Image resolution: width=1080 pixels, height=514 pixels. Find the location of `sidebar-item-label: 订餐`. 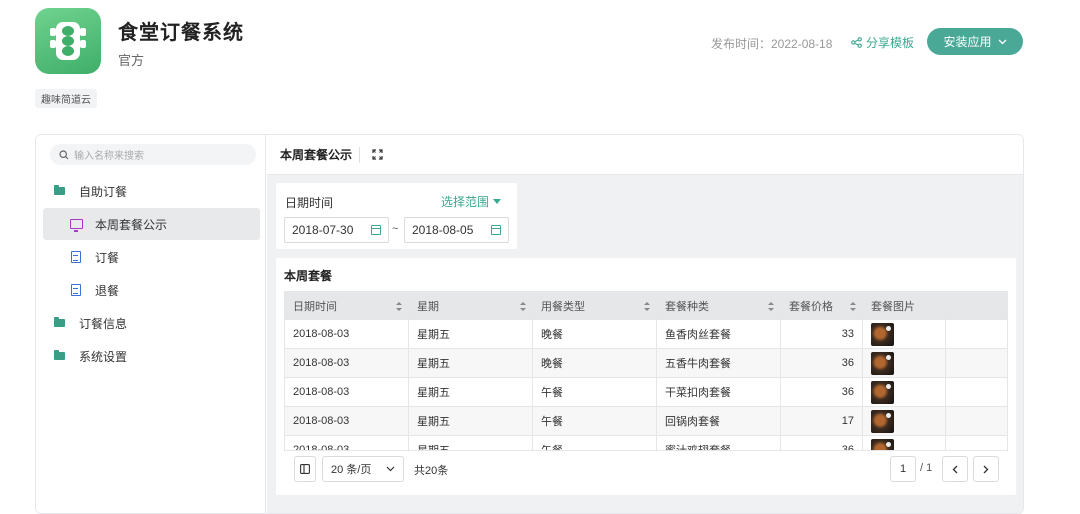

sidebar-item-label: 订餐 is located at coordinates (107, 257).